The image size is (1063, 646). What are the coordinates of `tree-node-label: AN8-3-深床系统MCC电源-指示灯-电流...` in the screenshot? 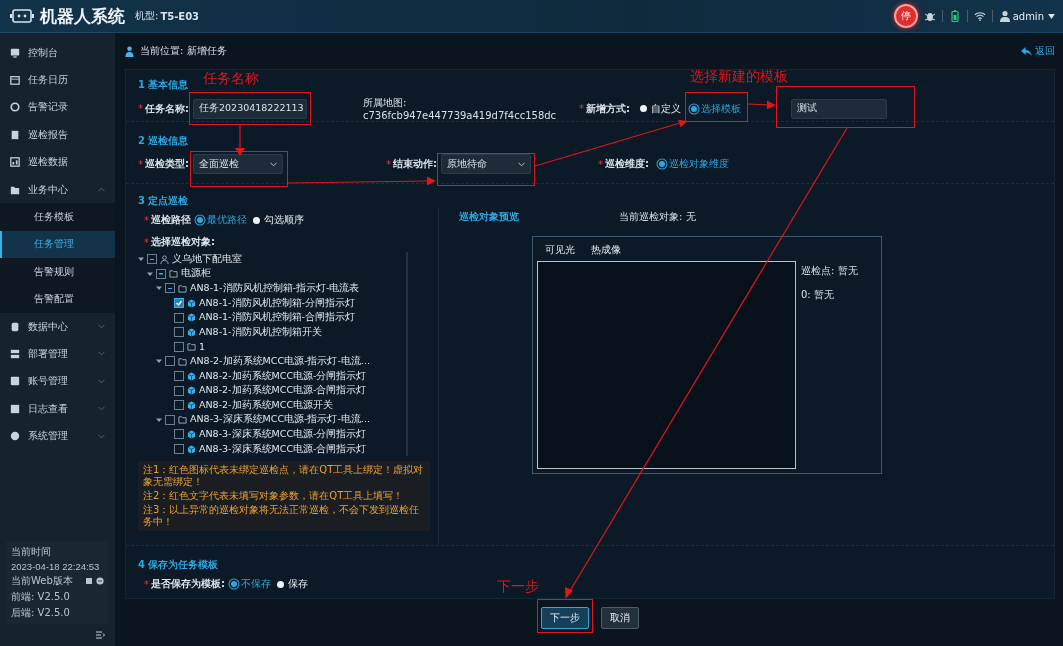 It's located at (280, 420).